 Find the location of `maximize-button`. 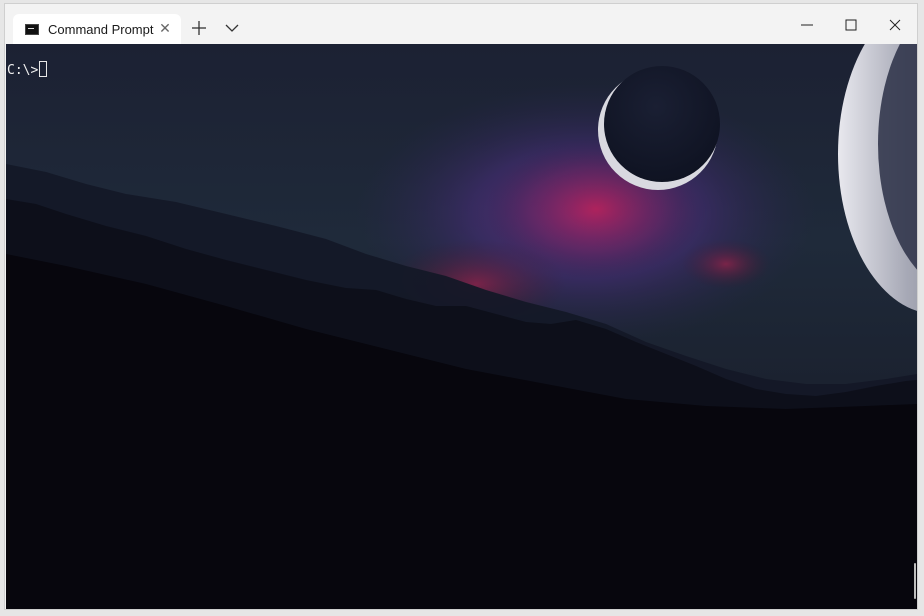

maximize-button is located at coordinates (851, 25).